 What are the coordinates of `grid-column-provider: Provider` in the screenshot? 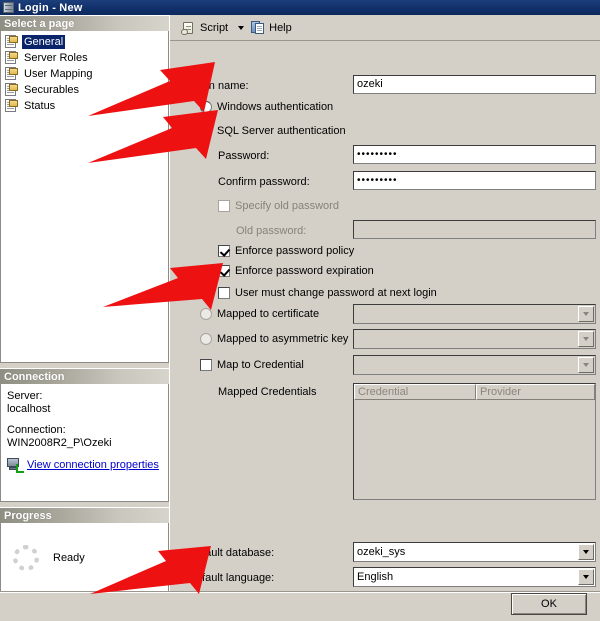 It's located at (535, 392).